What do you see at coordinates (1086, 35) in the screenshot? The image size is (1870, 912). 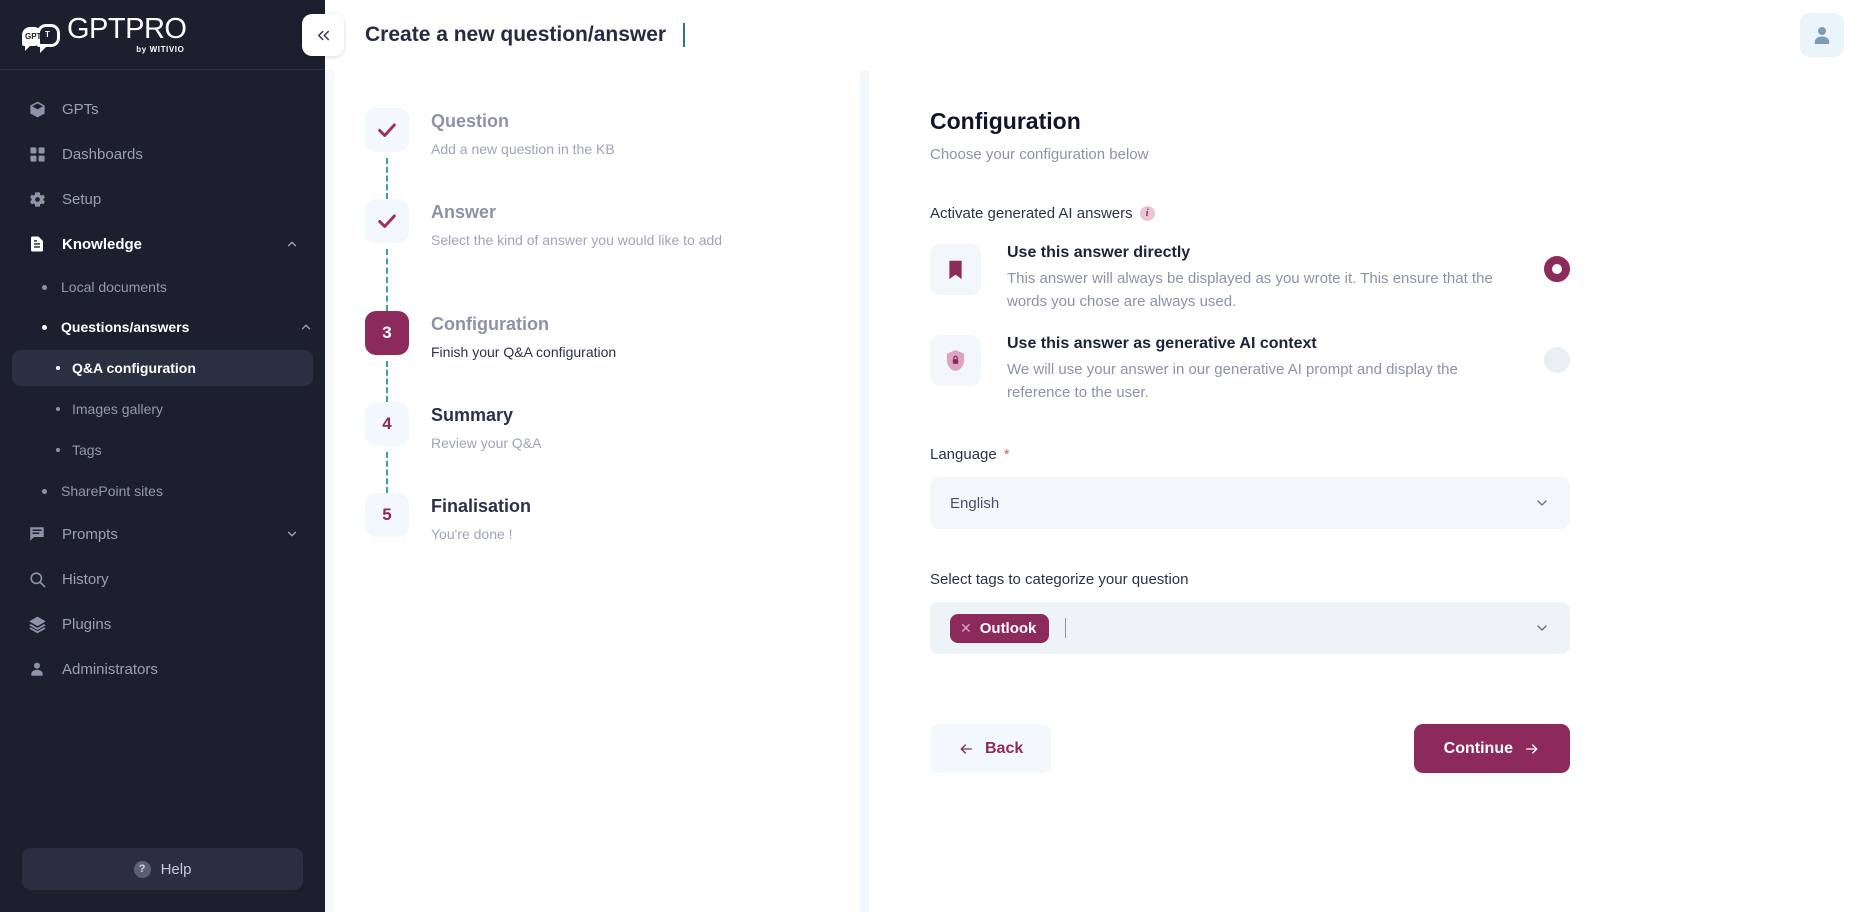 I see `topbar: Create a new question/answer` at bounding box center [1086, 35].